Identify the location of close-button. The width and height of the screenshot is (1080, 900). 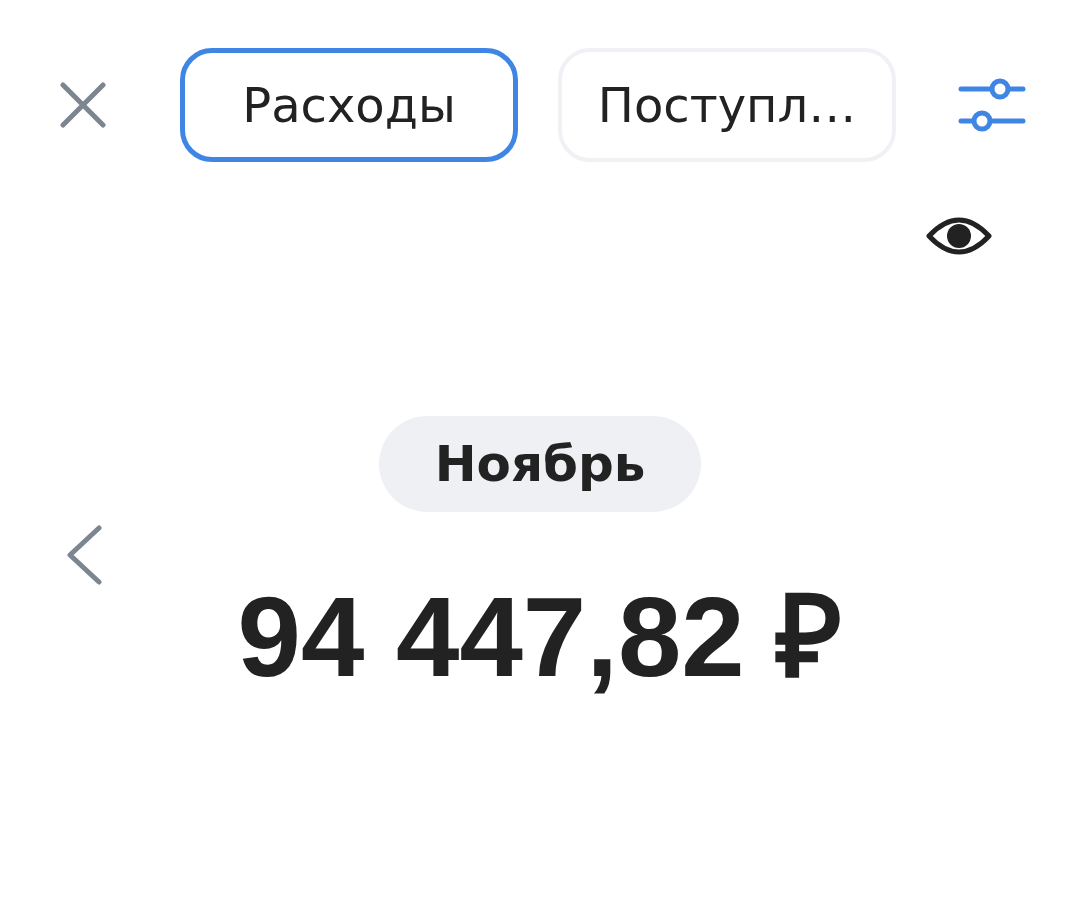
(83, 105).